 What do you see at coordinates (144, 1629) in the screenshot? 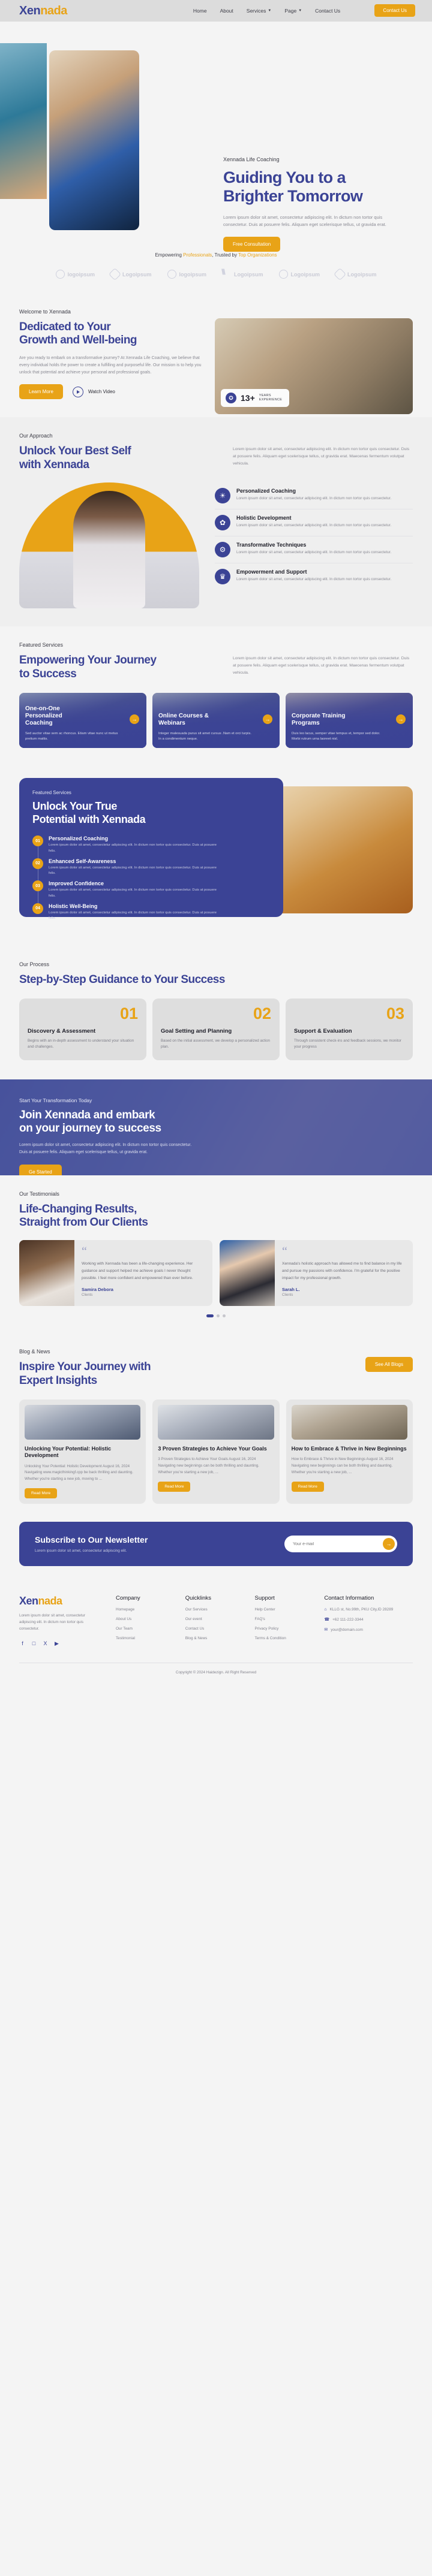
I see `footer-link: Our Team` at bounding box center [144, 1629].